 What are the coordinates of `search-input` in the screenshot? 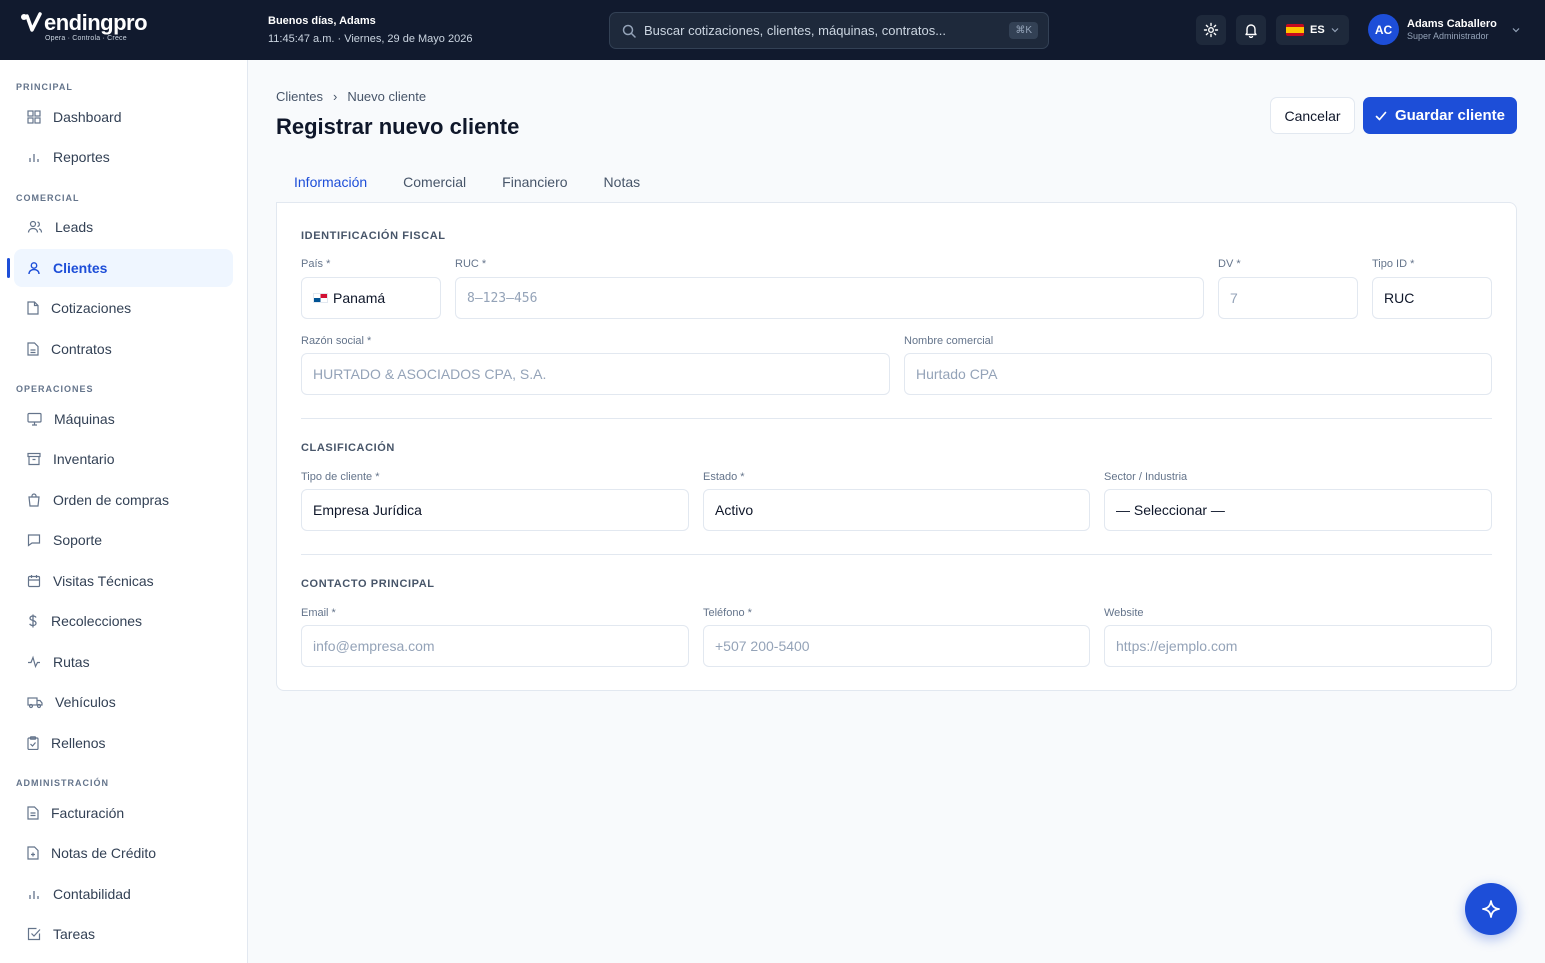 It's located at (827, 30).